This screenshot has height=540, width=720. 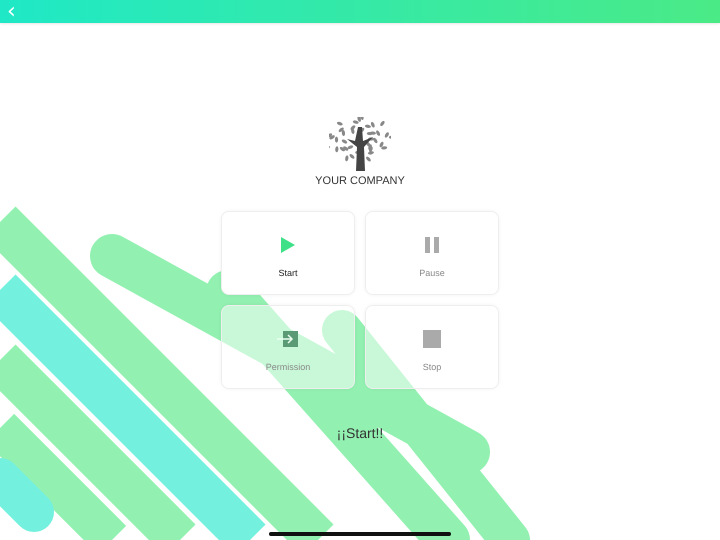 I want to click on status-text: ¡¡Start!!, so click(x=360, y=433).